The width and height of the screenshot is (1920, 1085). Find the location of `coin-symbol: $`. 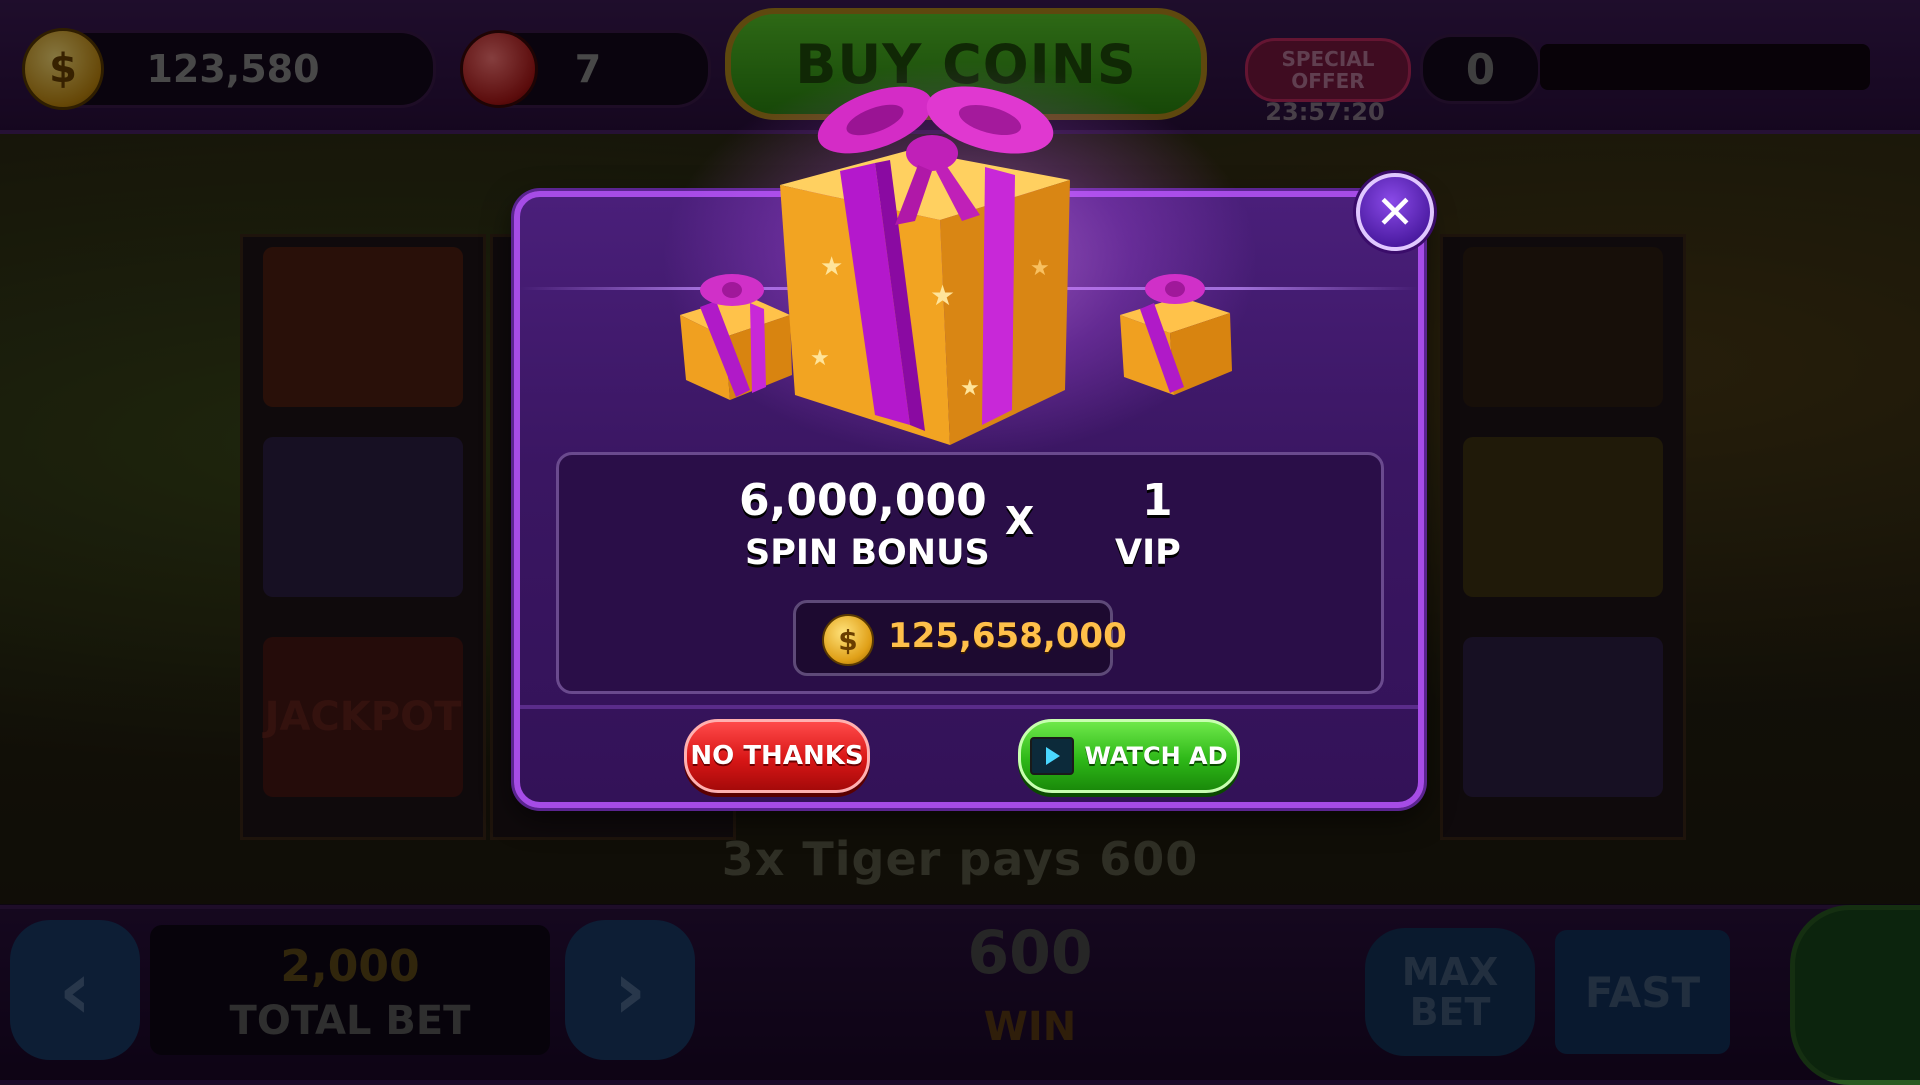

coin-symbol: $ is located at coordinates (848, 640).